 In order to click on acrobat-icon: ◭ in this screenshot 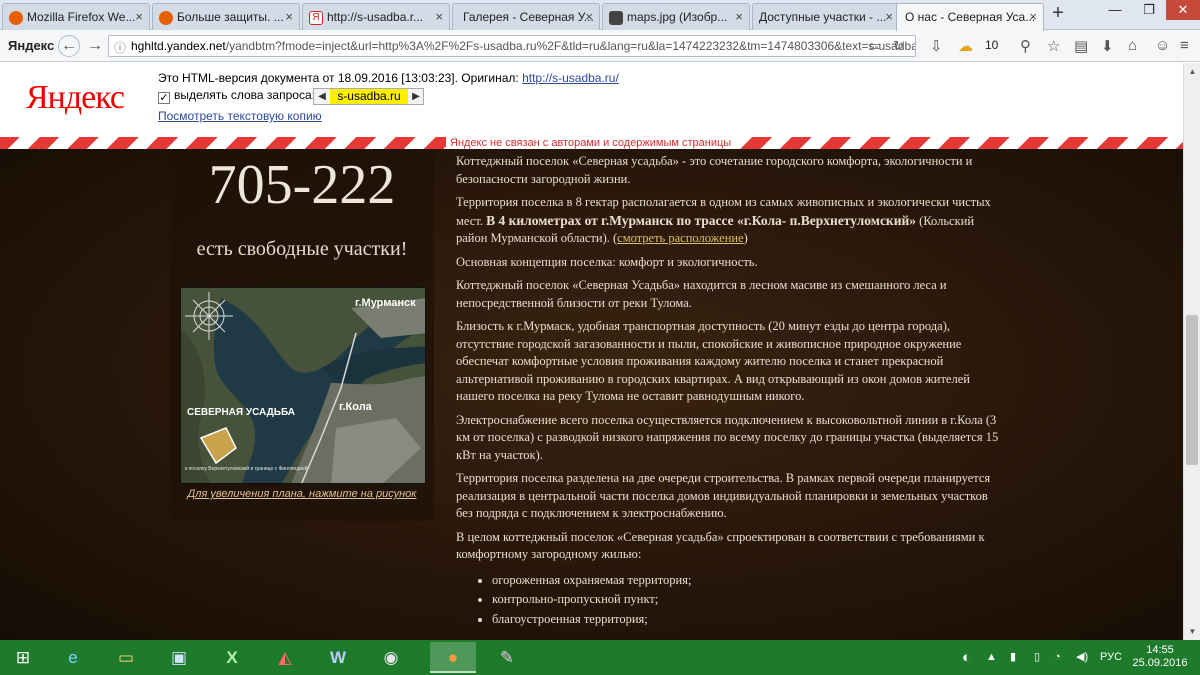, I will do `click(285, 657)`.